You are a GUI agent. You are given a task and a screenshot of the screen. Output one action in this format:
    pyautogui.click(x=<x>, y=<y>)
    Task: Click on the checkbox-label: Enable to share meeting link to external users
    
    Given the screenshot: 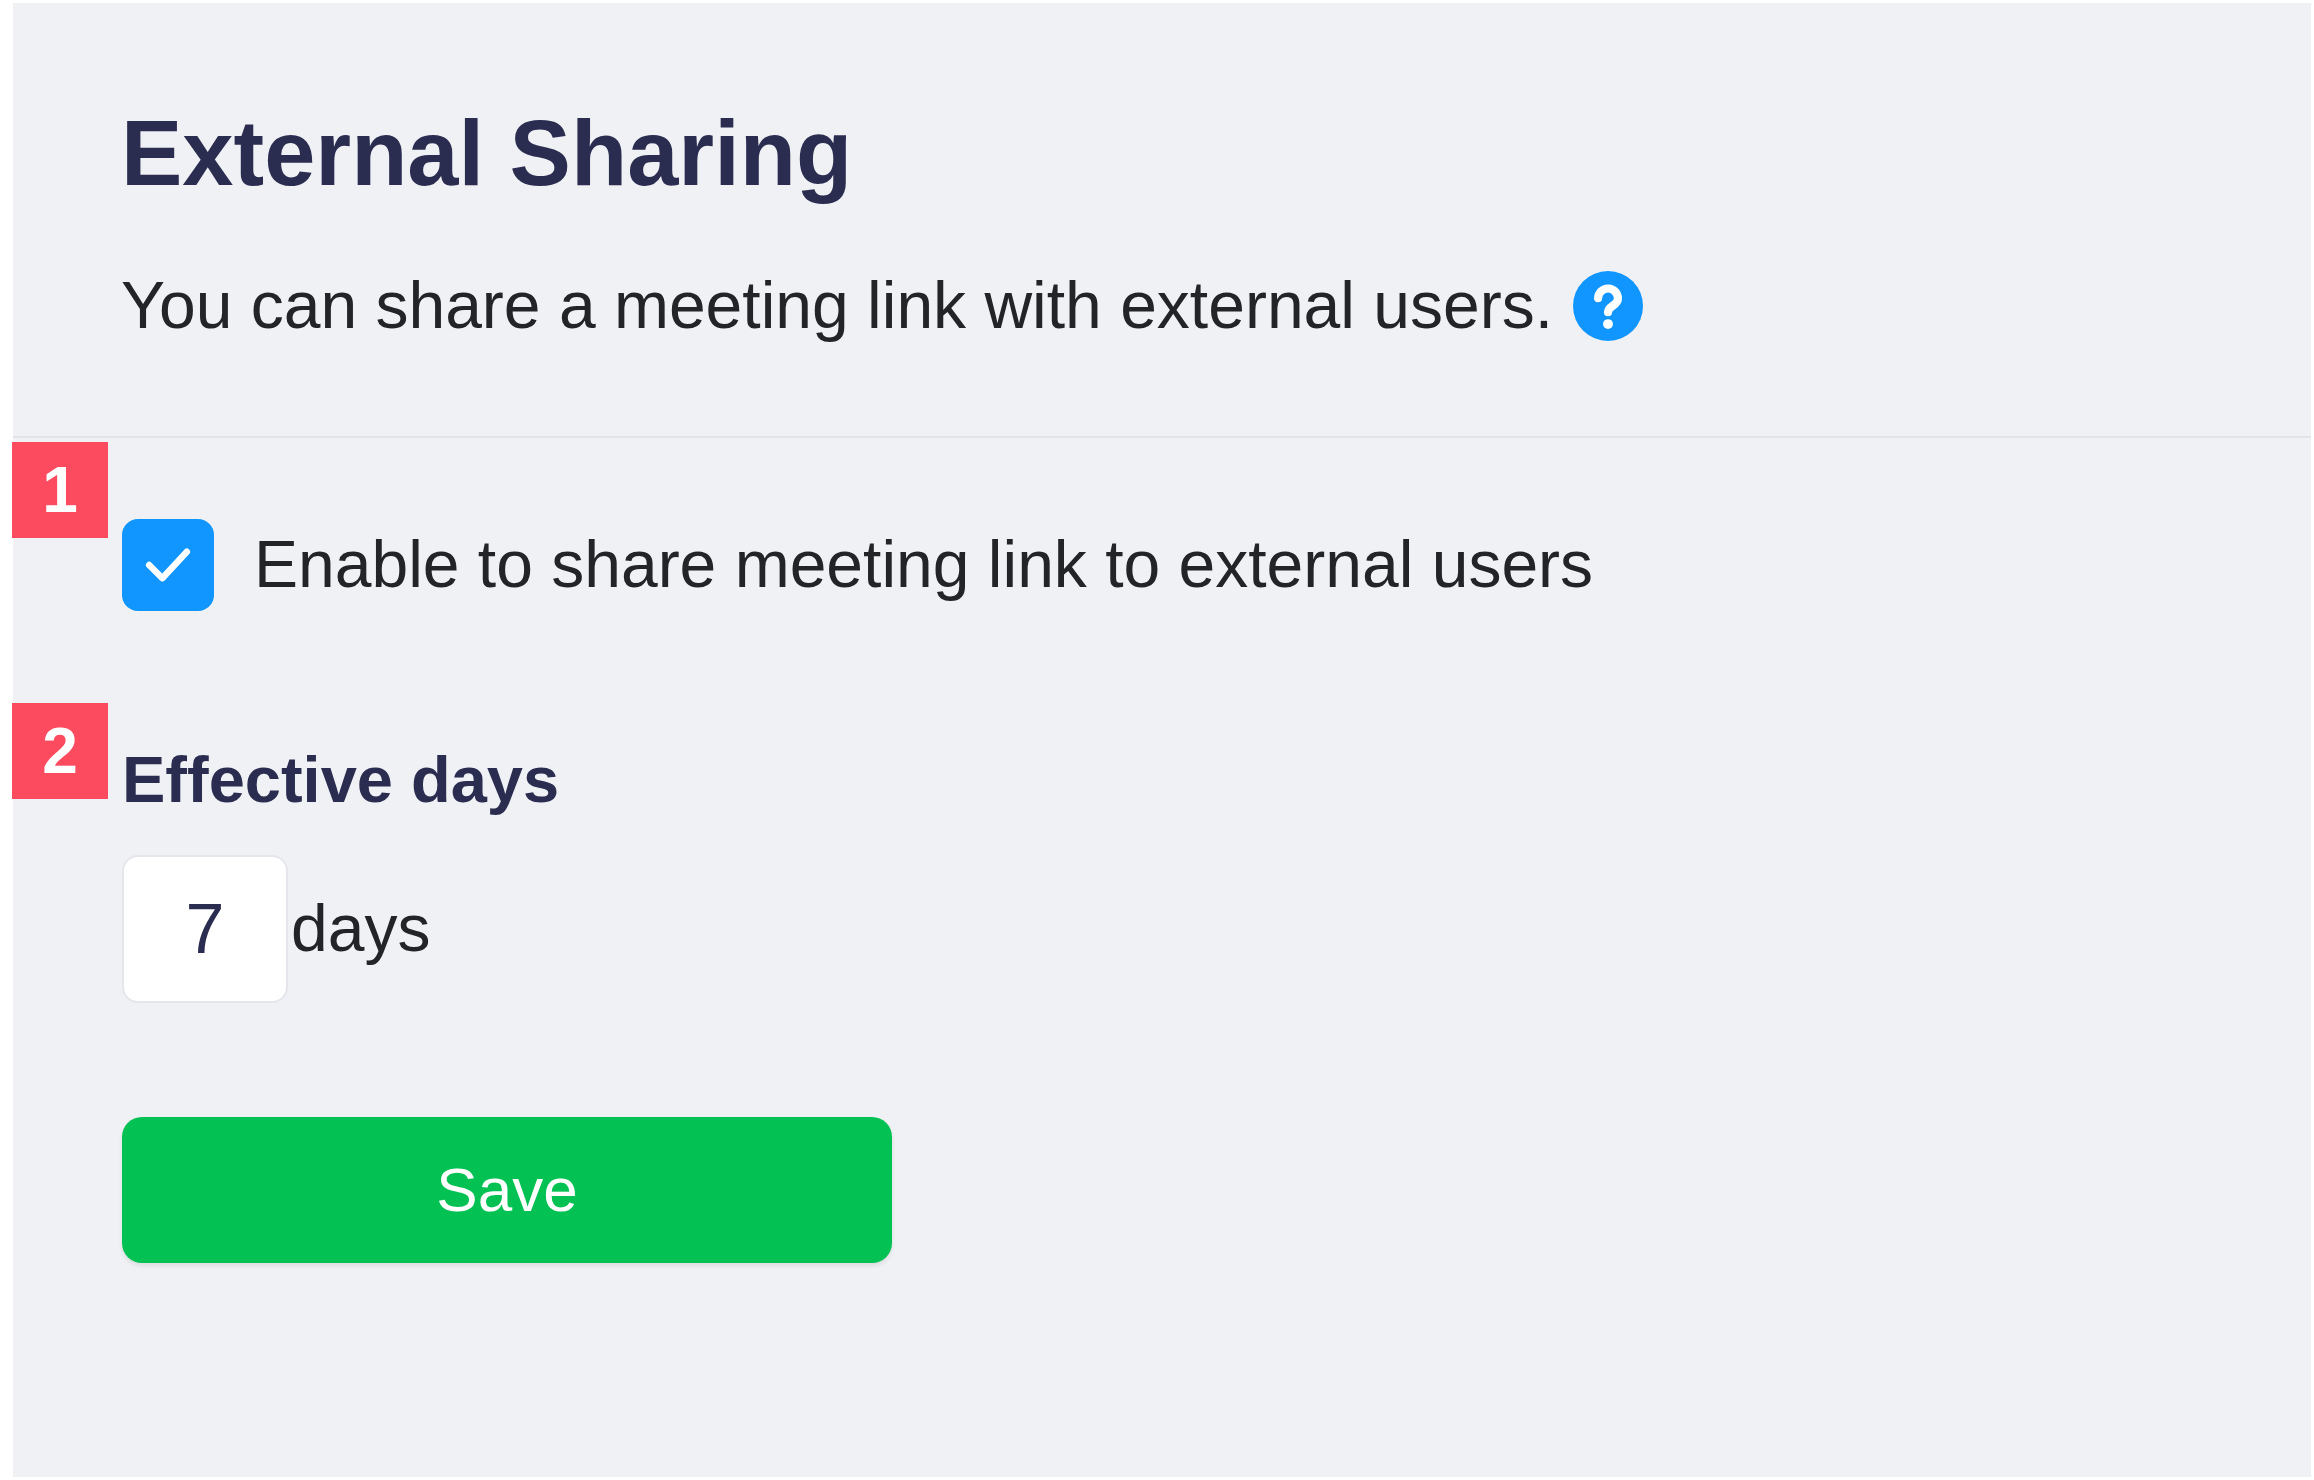 What is the action you would take?
    pyautogui.click(x=924, y=564)
    